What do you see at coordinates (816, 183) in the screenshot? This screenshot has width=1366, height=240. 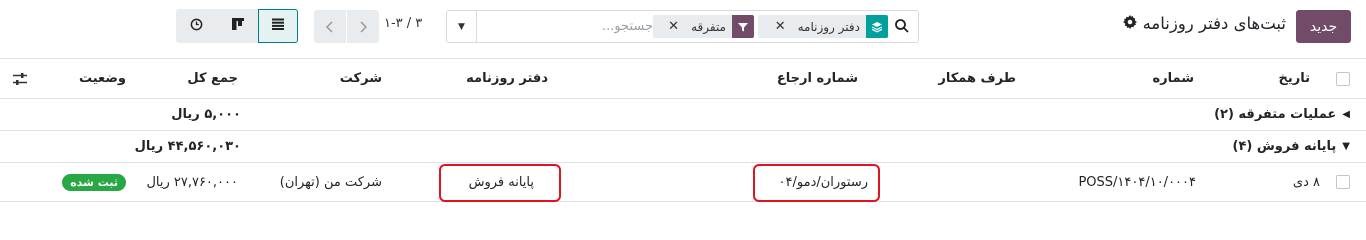 I see `highlight-box-reference` at bounding box center [816, 183].